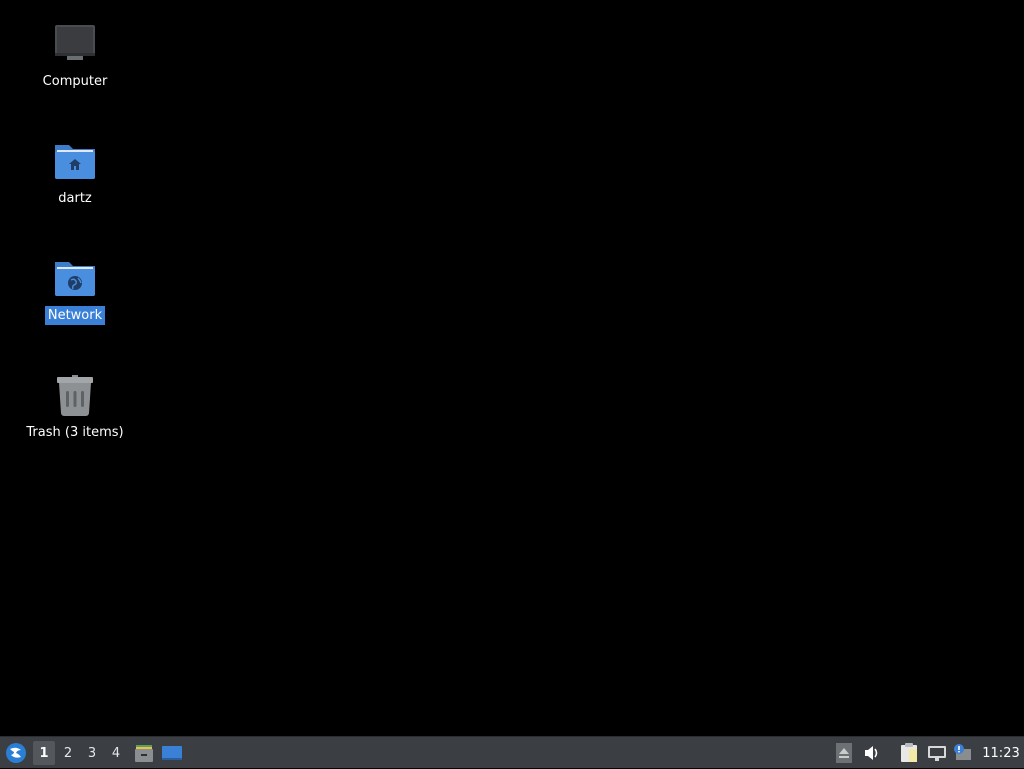 The image size is (1024, 769). I want to click on show-desktop-button, so click(172, 753).